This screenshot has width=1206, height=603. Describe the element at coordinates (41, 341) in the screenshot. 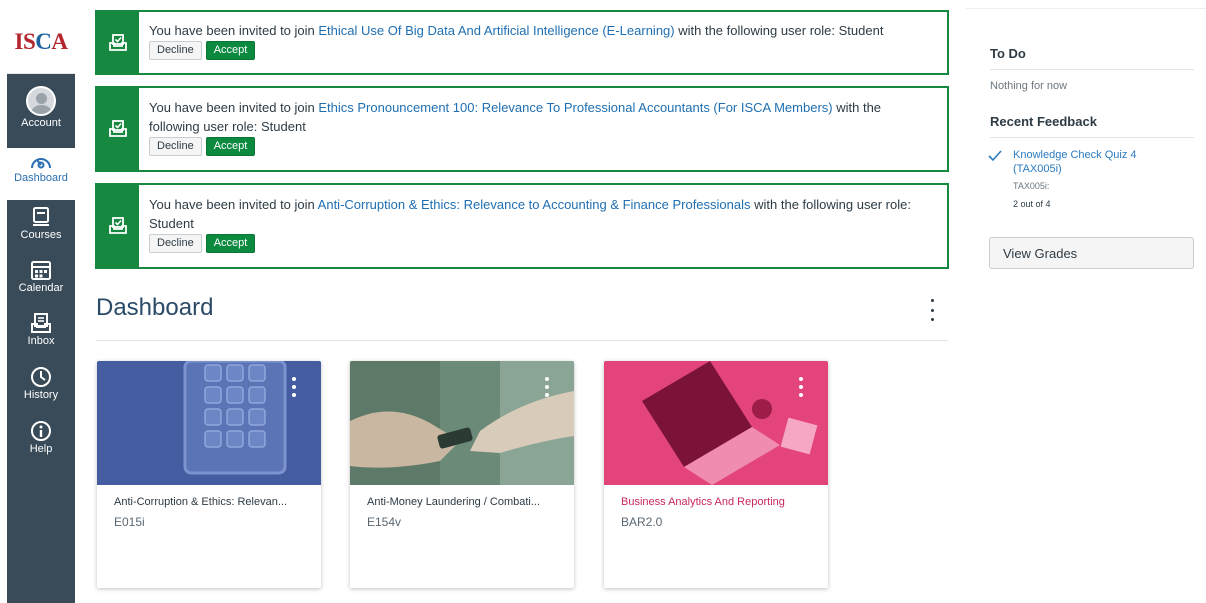

I see `nav-item-label: Inbox` at that location.